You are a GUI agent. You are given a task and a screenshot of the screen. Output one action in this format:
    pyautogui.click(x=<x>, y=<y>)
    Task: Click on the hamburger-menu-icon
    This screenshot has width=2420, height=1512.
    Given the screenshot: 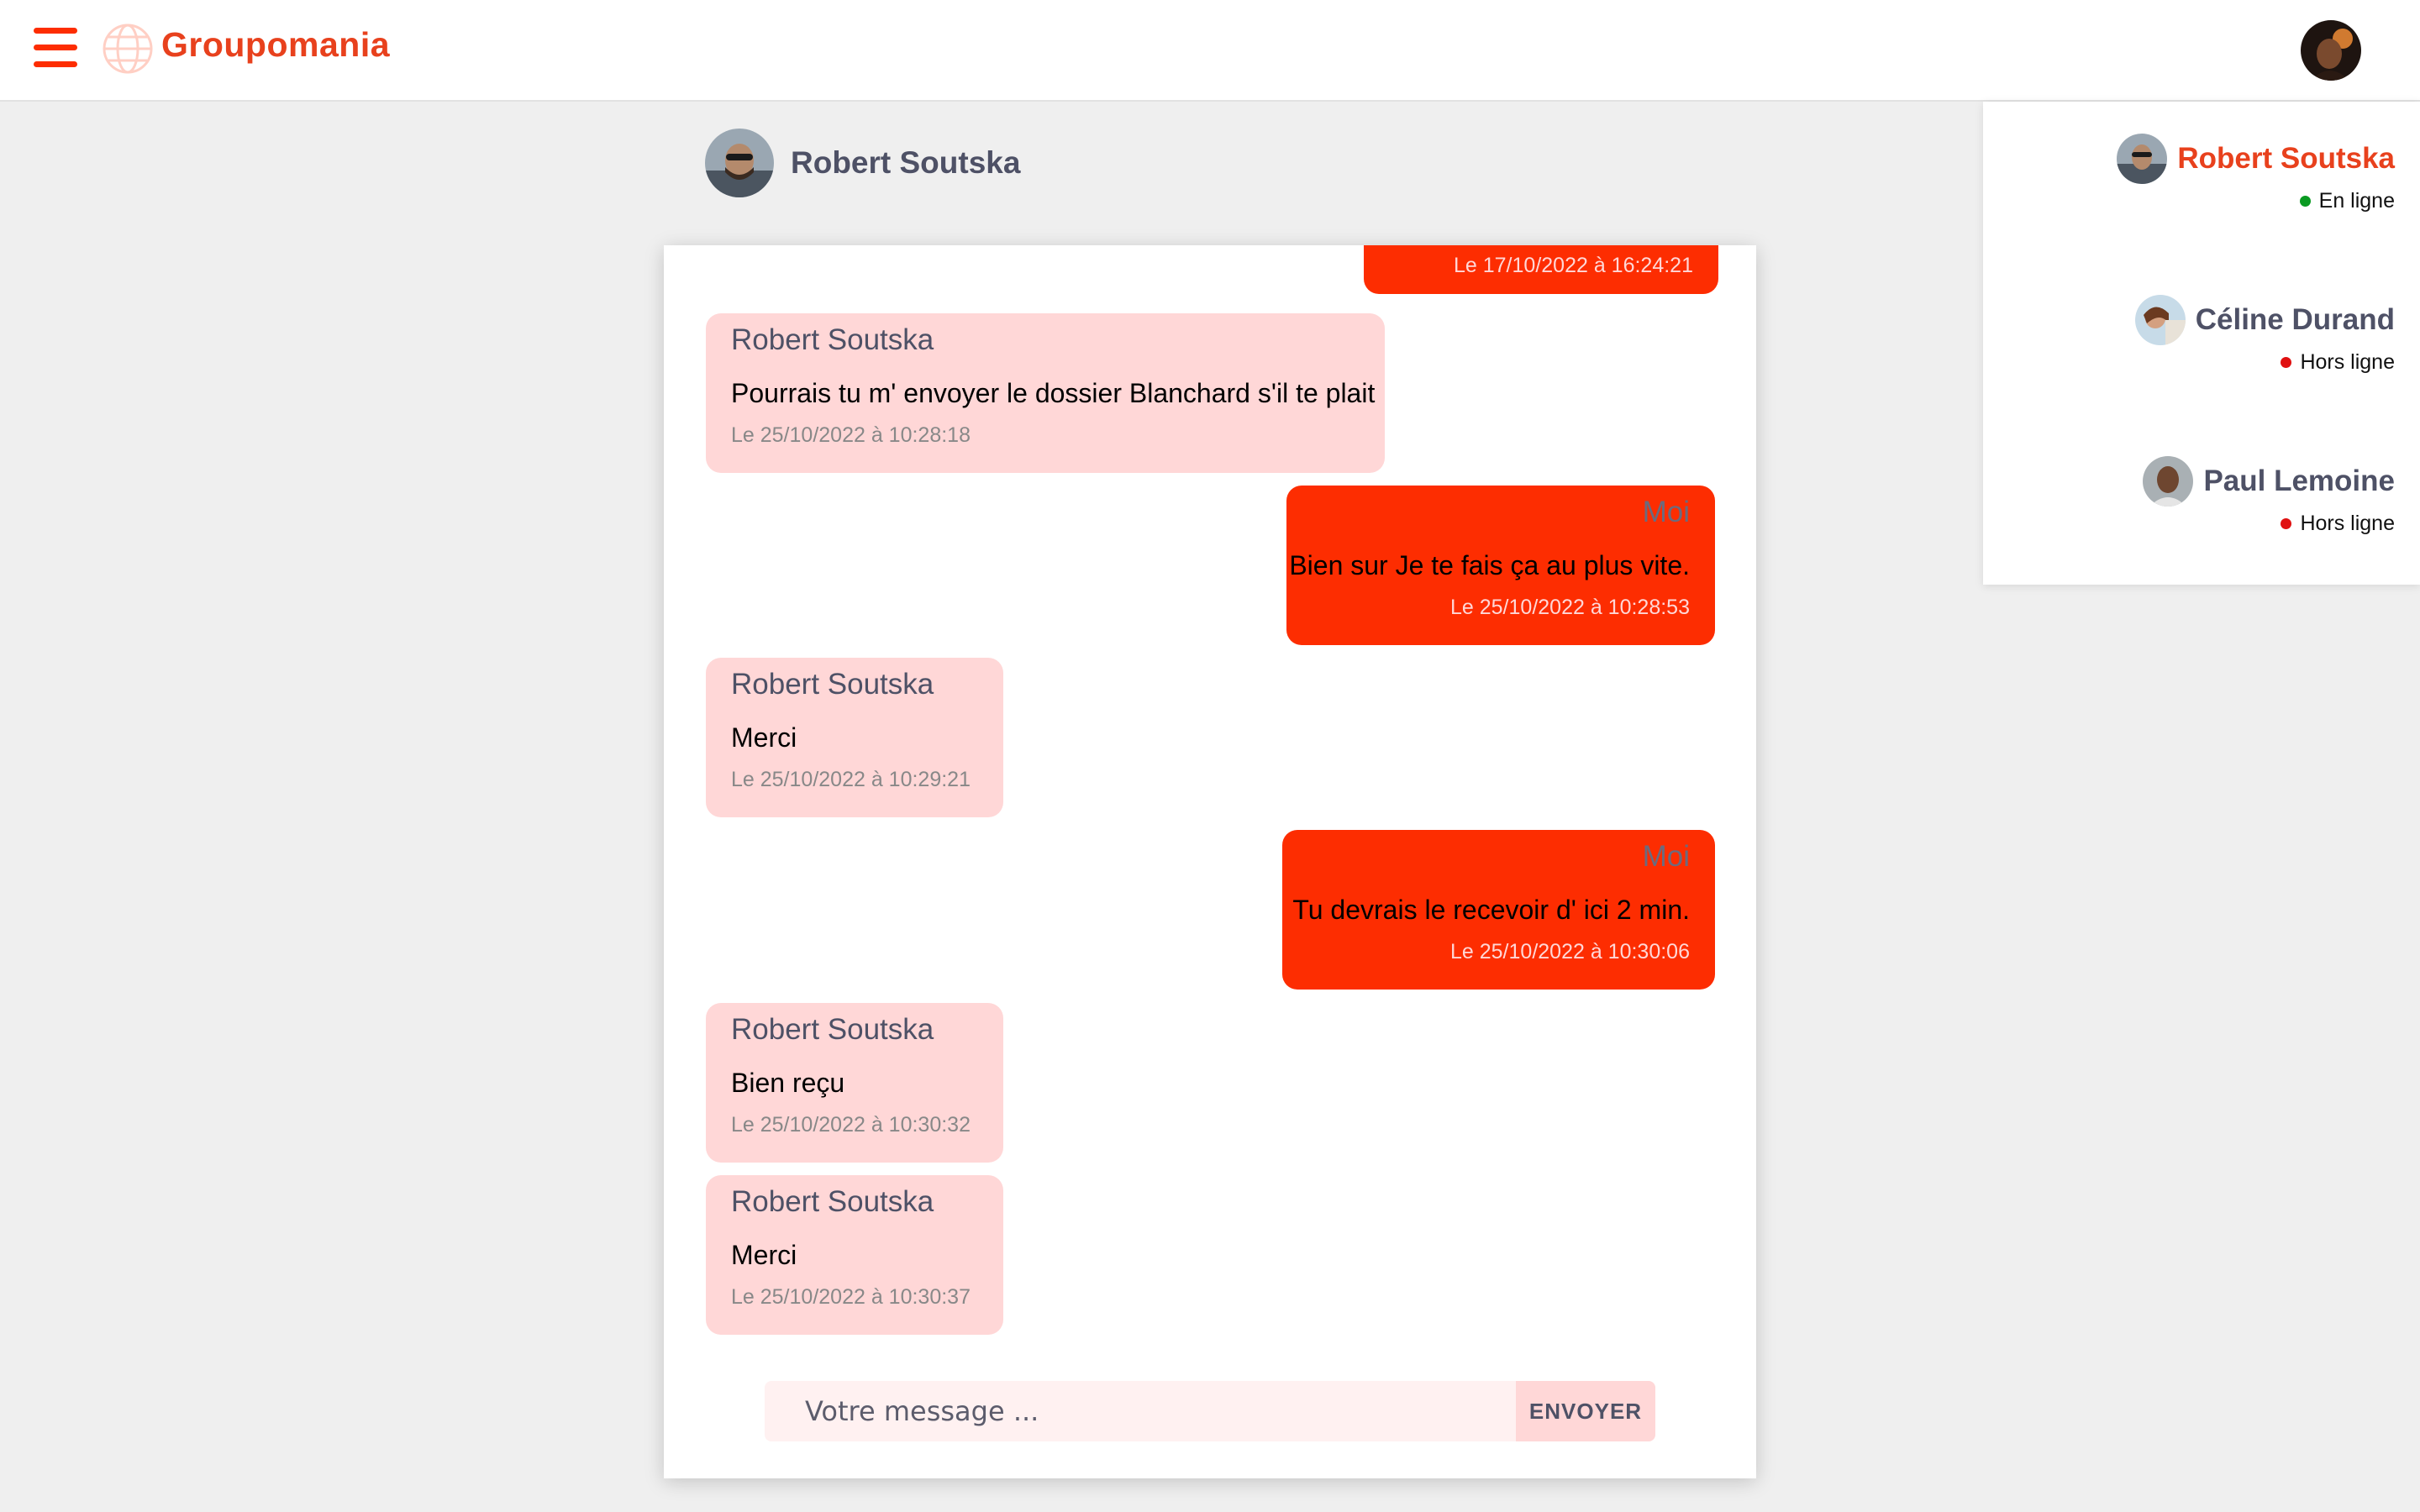 What is the action you would take?
    pyautogui.click(x=55, y=48)
    